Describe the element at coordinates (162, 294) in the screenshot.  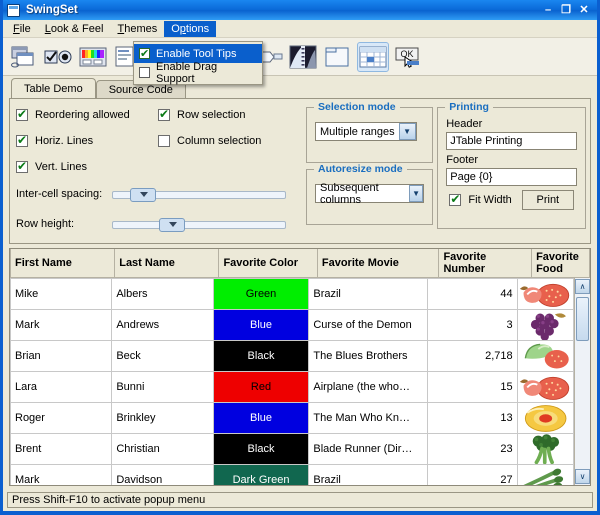
I see `cell-last-name: Albers` at that location.